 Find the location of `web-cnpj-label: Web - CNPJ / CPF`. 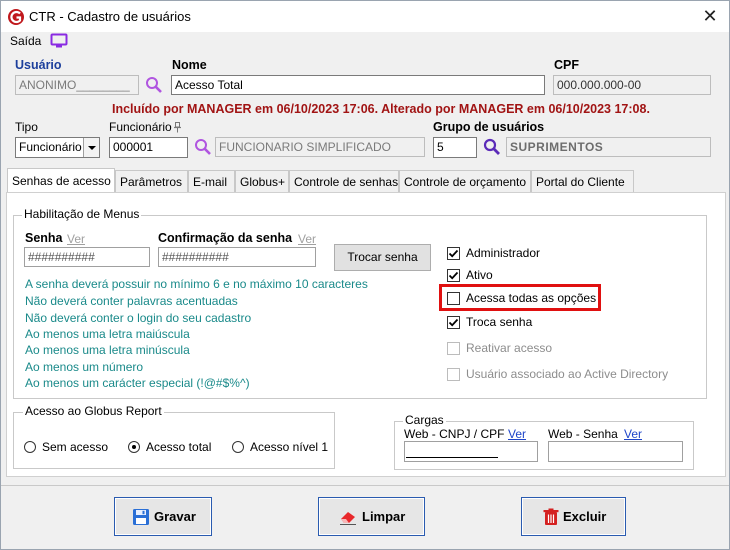

web-cnpj-label: Web - CNPJ / CPF is located at coordinates (454, 434).